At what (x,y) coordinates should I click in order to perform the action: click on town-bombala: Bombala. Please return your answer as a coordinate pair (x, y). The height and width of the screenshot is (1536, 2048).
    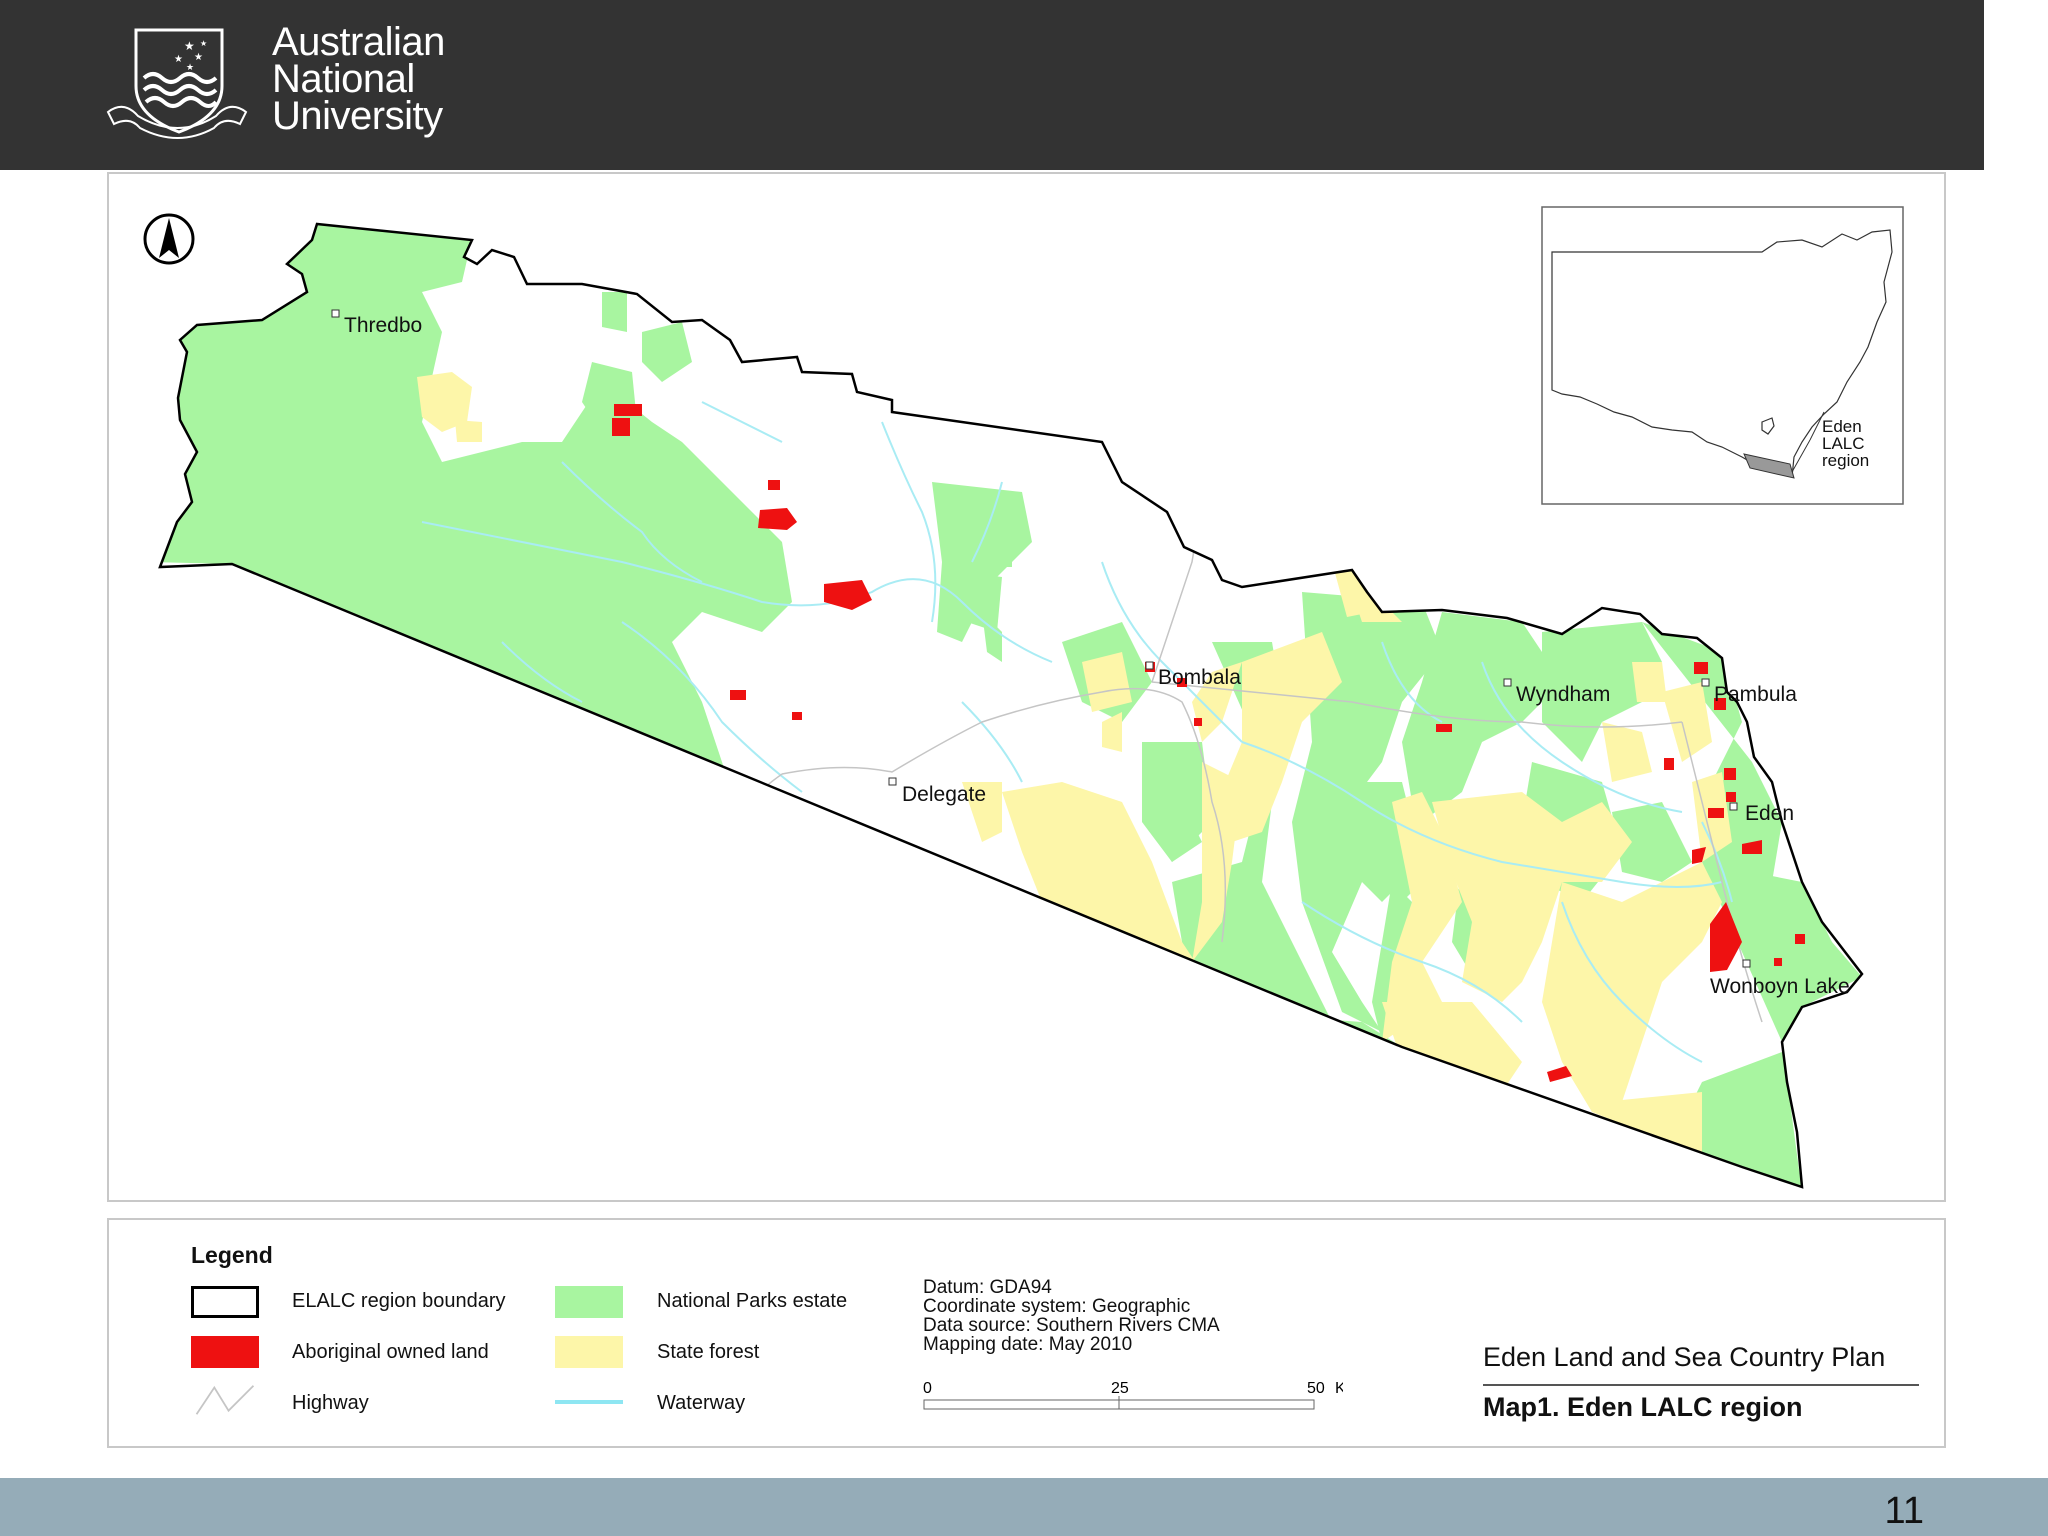
    Looking at the image, I should click on (1193, 675).